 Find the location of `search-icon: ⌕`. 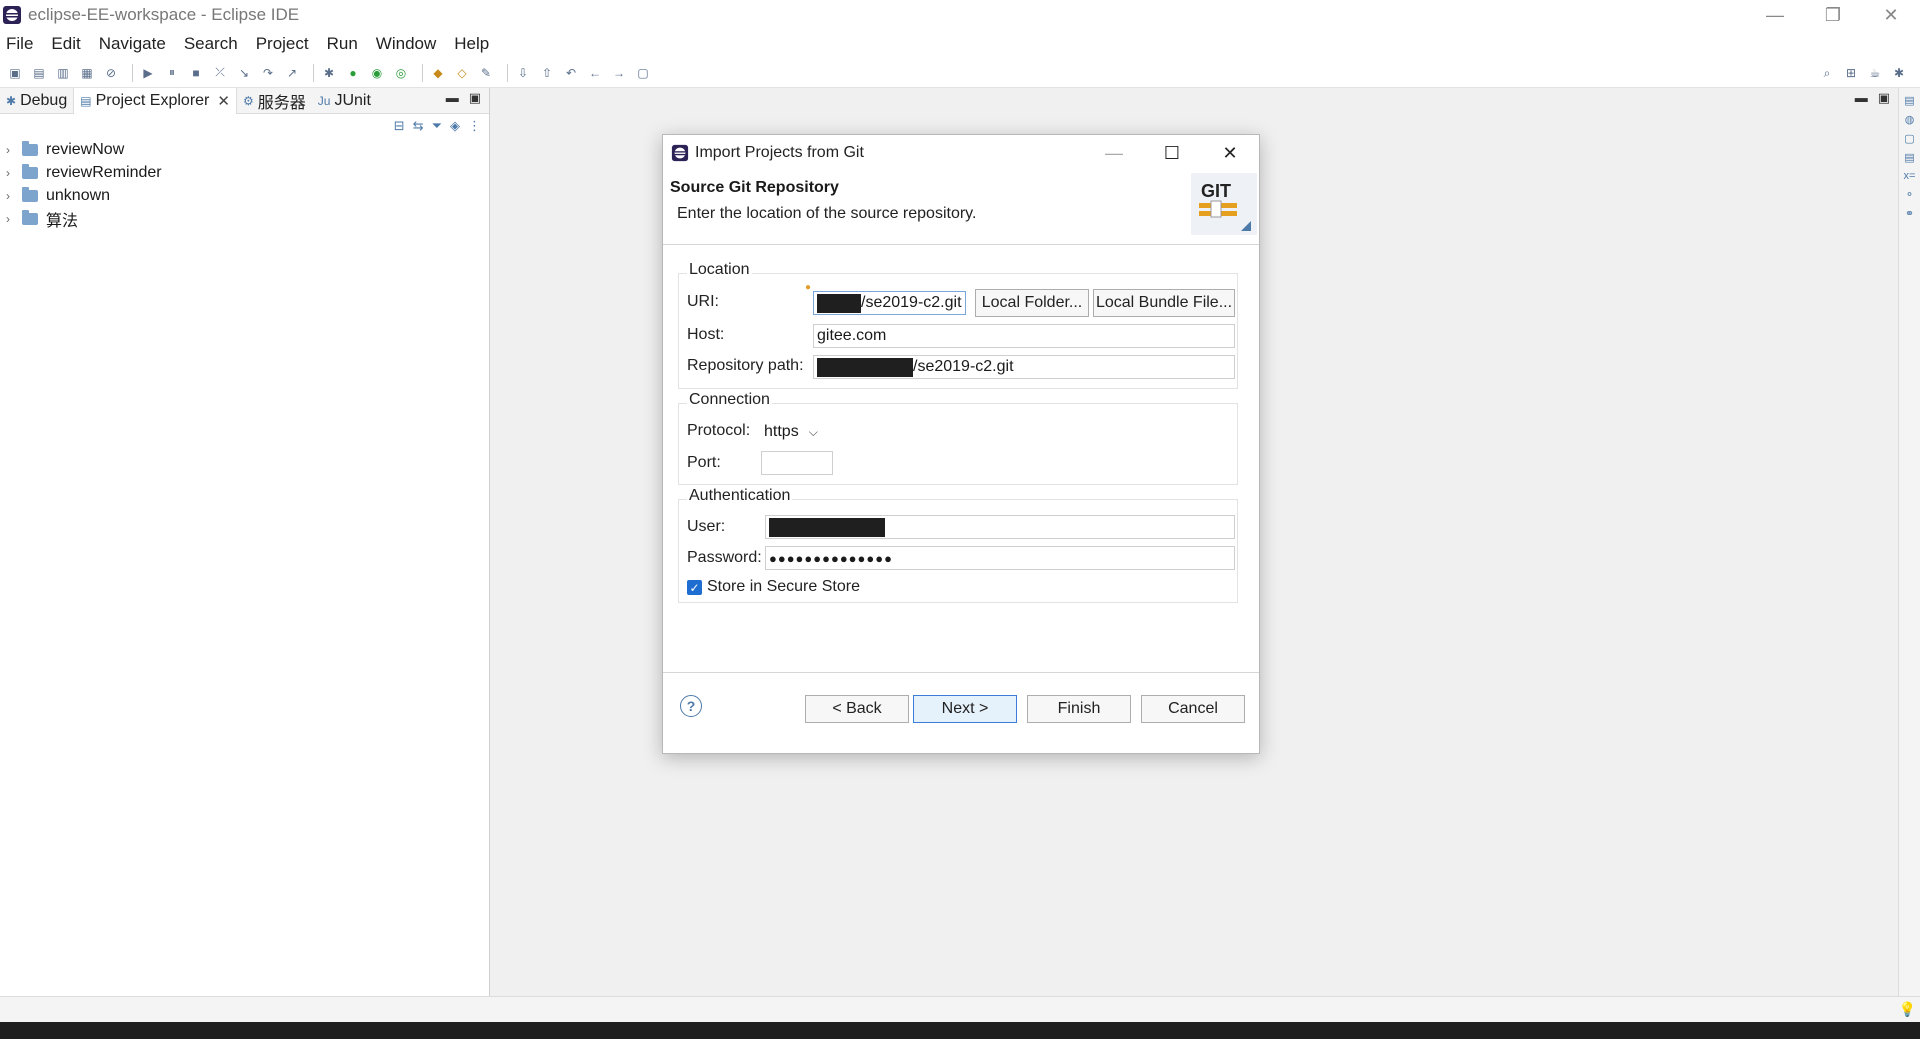

search-icon: ⌕ is located at coordinates (1827, 73).